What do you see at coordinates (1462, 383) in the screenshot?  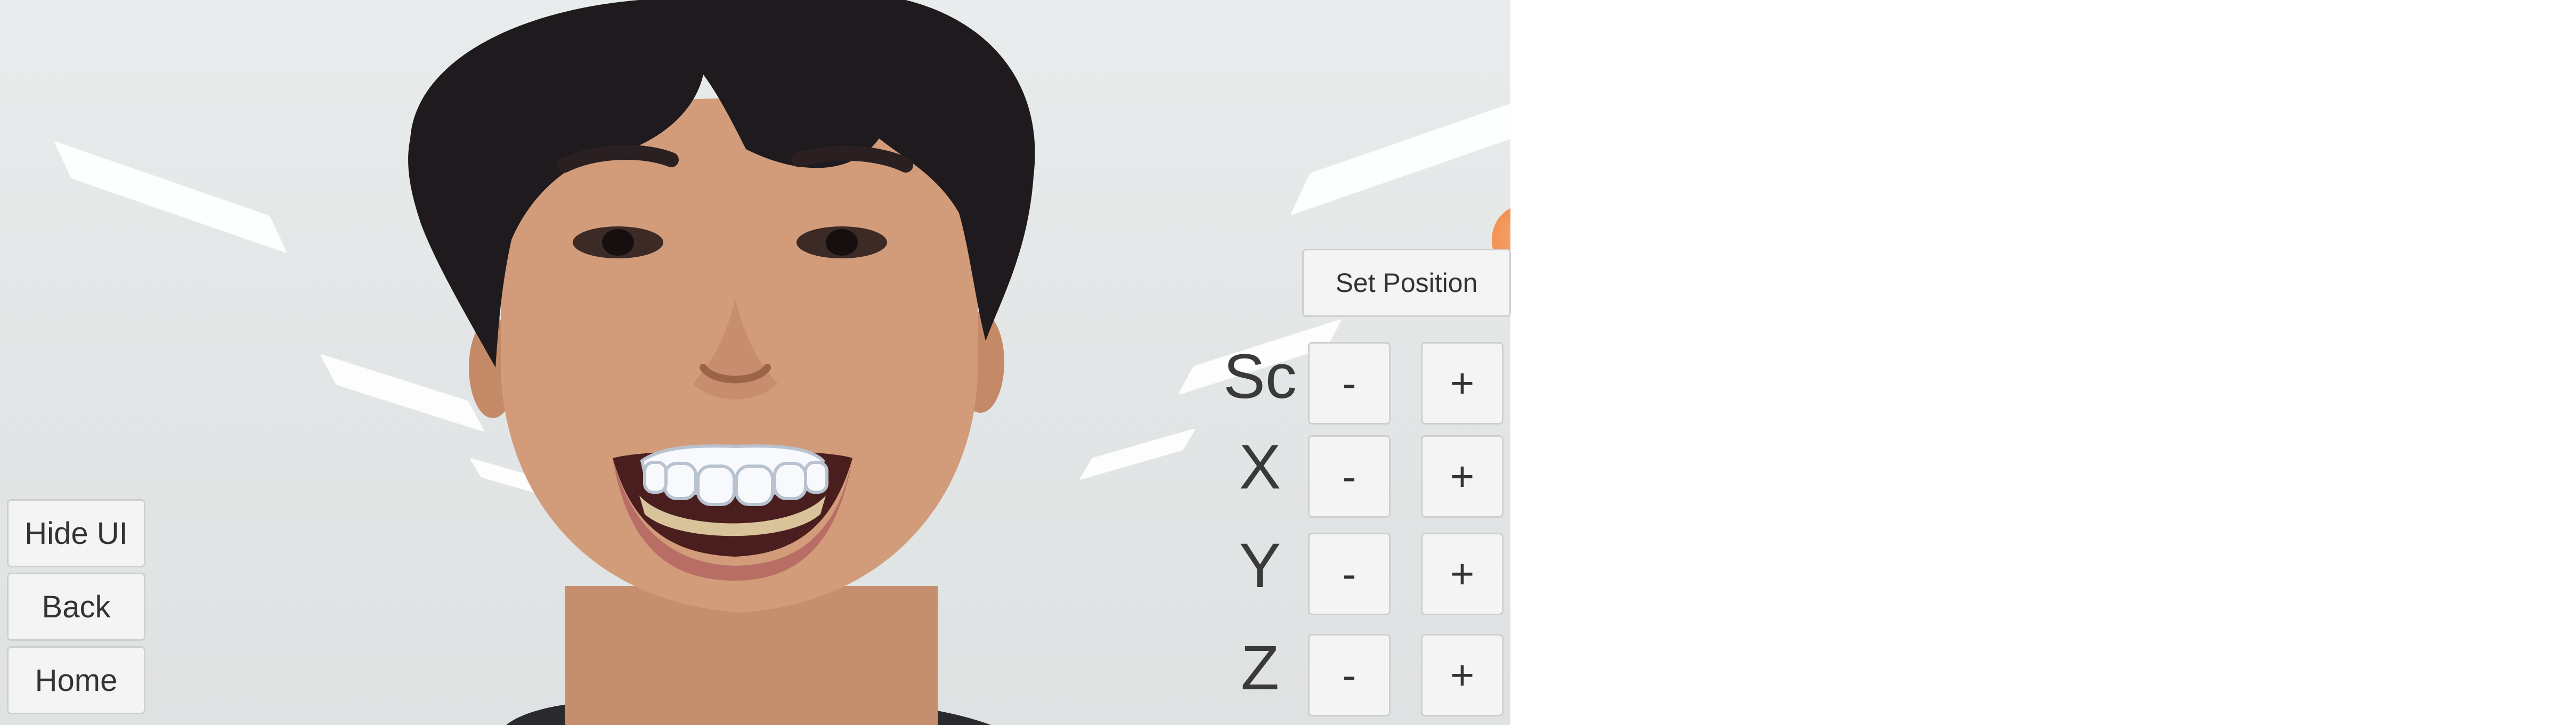 I see `scale-plus-button: +` at bounding box center [1462, 383].